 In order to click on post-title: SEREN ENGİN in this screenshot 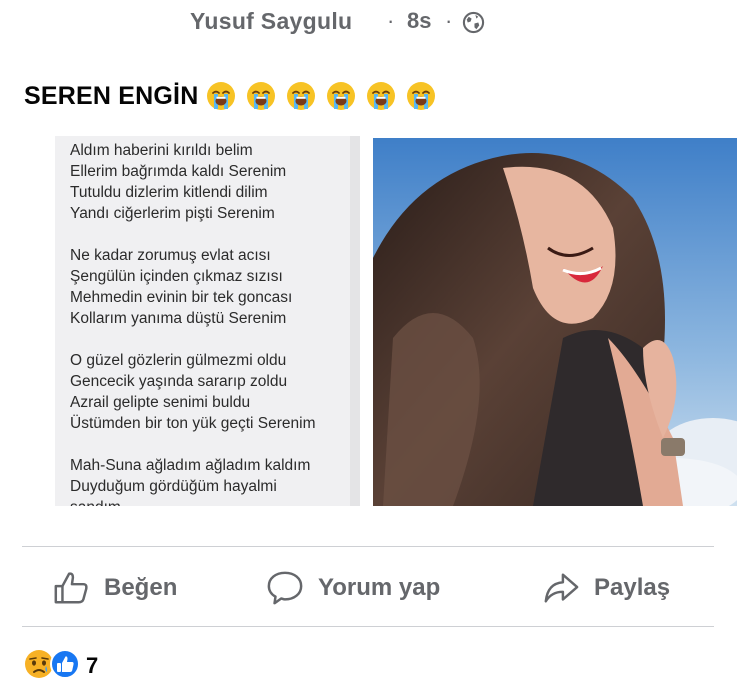, I will do `click(111, 95)`.